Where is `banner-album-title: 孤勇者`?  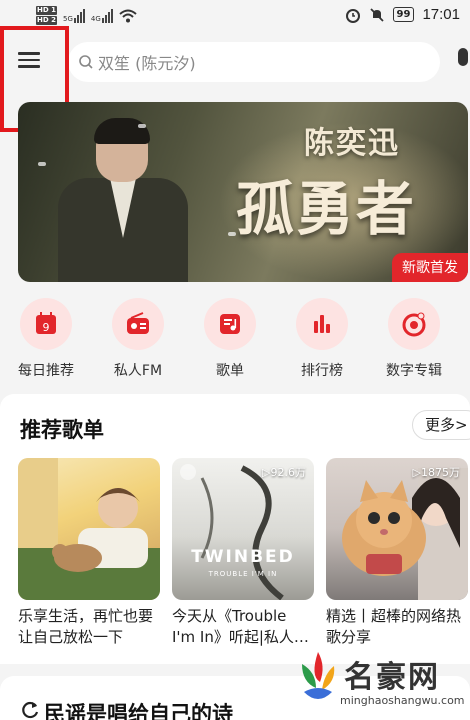
banner-album-title: 孤勇者 is located at coordinates (326, 209).